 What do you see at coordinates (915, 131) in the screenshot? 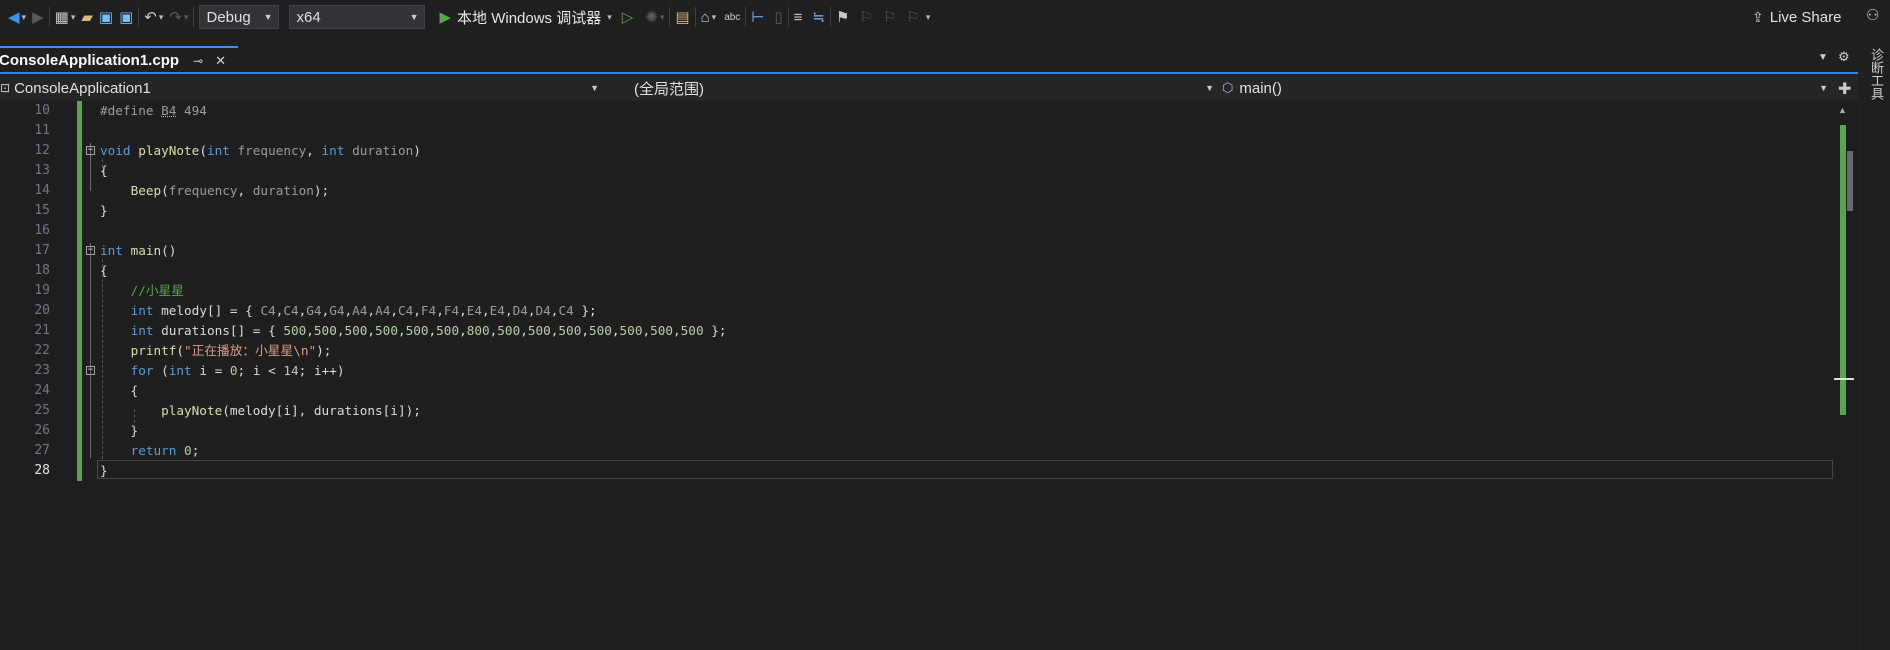
I see `code-line: 11` at bounding box center [915, 131].